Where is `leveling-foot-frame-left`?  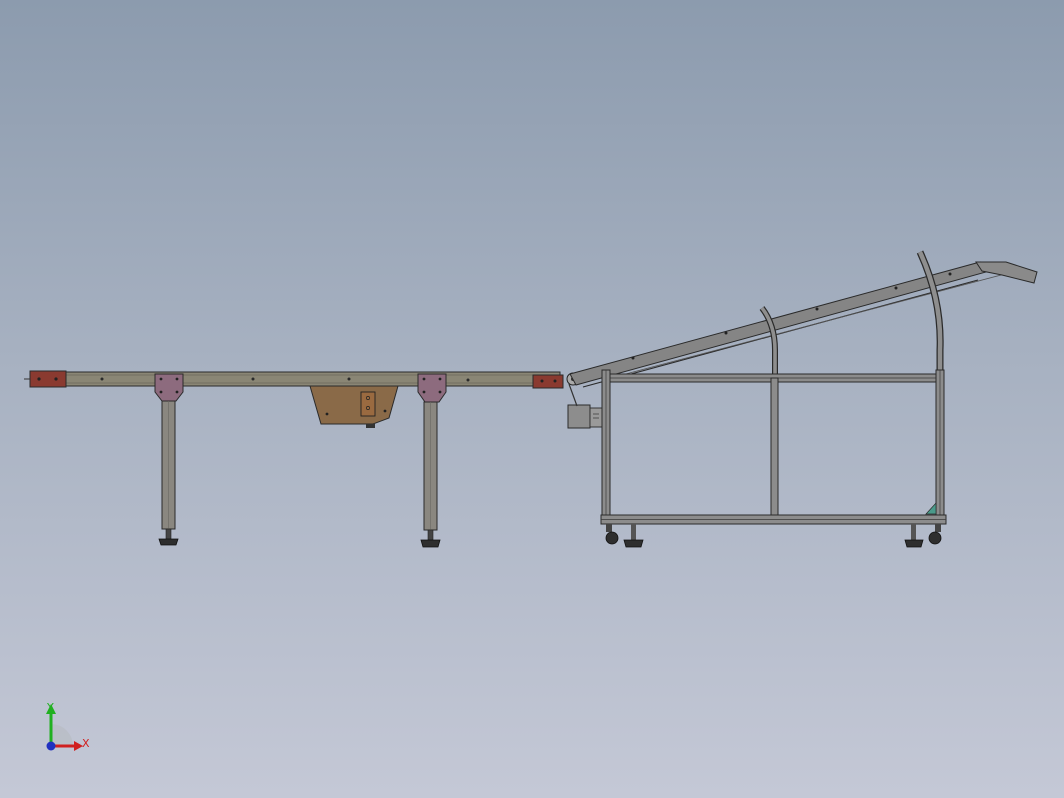 leveling-foot-frame-left is located at coordinates (633, 536).